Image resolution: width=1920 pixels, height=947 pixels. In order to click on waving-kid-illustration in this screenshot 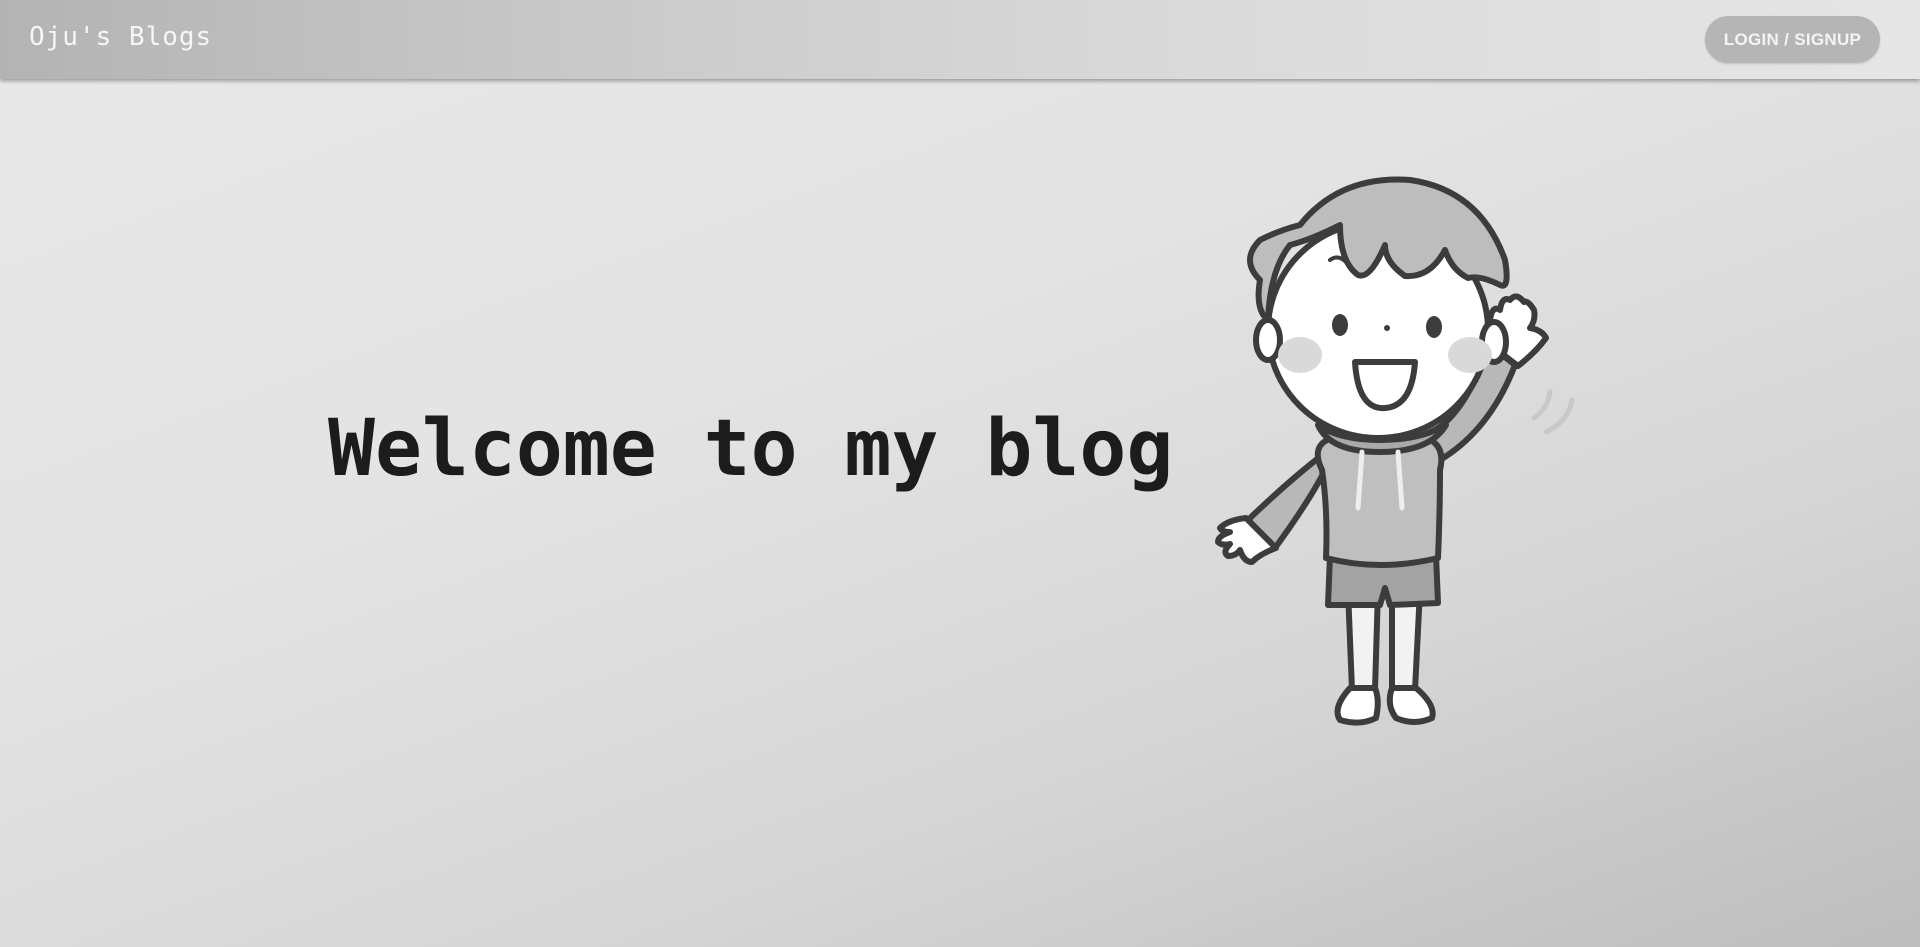, I will do `click(1395, 451)`.